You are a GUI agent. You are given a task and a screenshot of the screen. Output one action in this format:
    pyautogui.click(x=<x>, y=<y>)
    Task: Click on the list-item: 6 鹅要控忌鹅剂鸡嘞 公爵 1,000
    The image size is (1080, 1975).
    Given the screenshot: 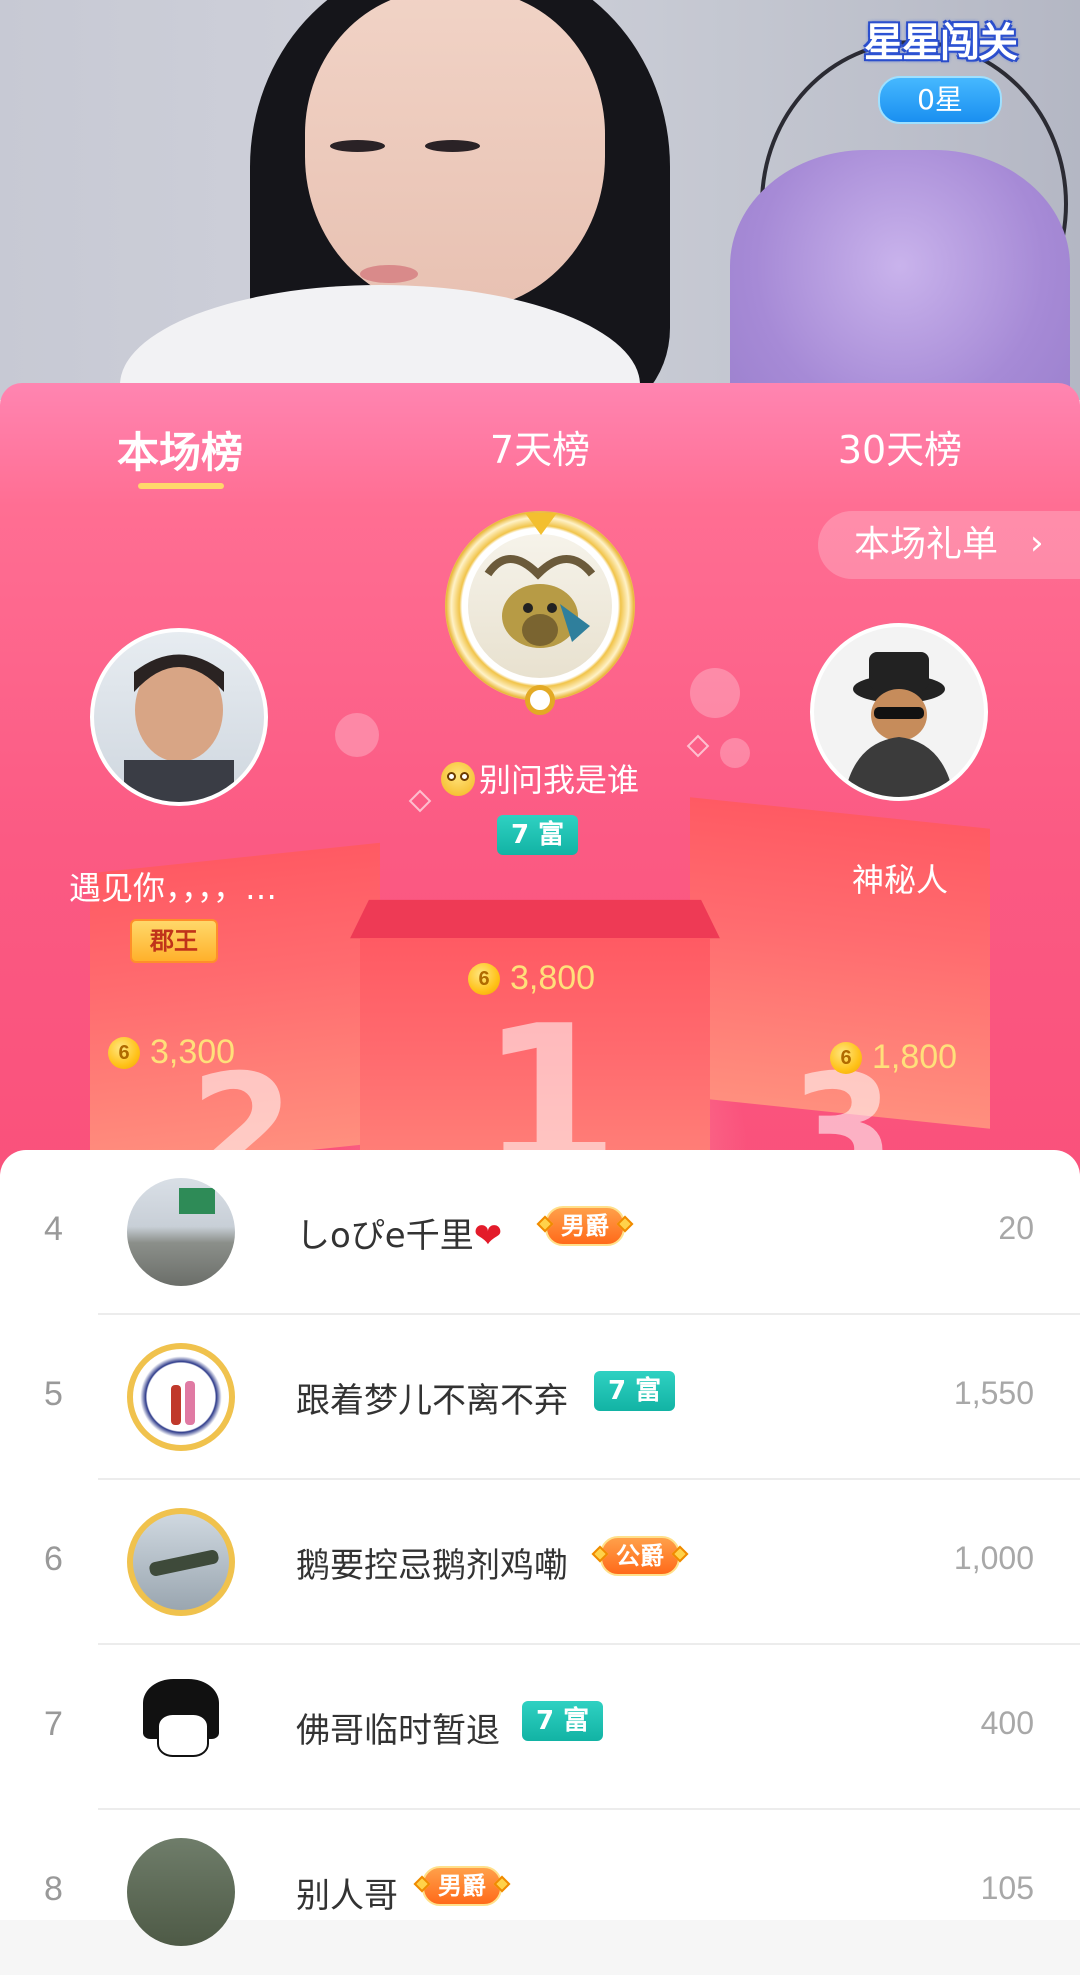 What is the action you would take?
    pyautogui.click(x=540, y=1562)
    